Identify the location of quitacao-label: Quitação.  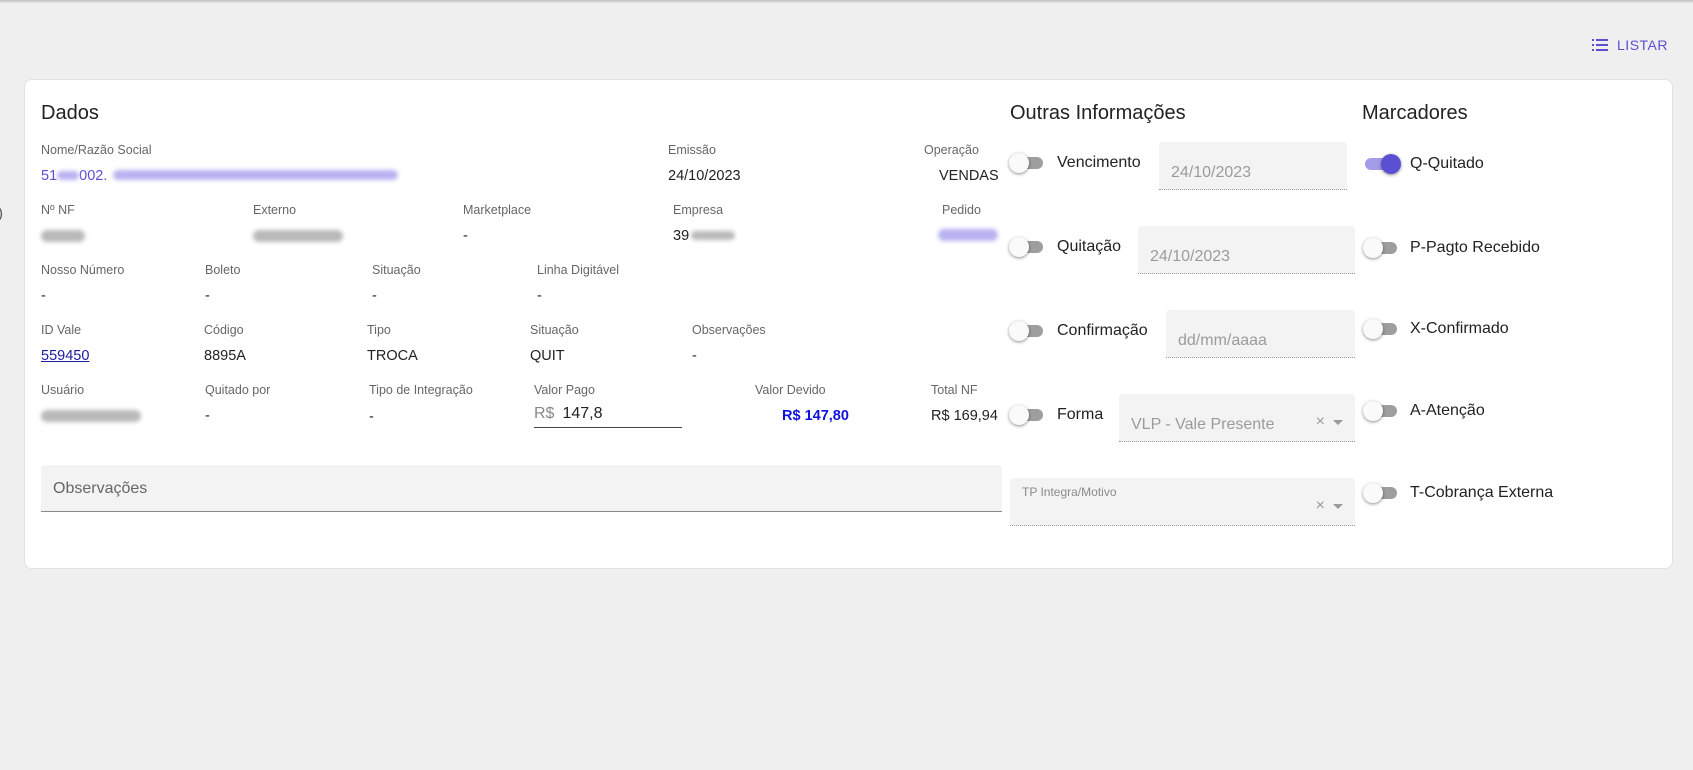
(1089, 246).